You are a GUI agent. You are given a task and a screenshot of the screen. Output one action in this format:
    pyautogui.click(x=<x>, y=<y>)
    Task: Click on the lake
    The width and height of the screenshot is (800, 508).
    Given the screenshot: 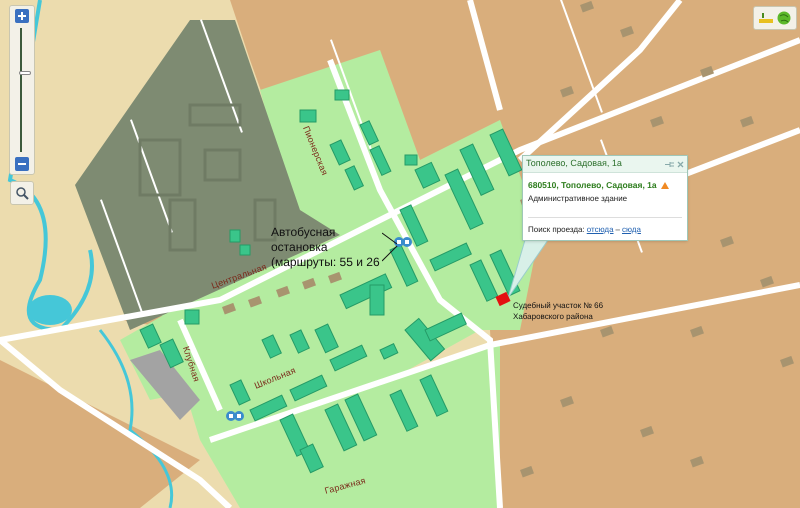 What is the action you would take?
    pyautogui.click(x=50, y=310)
    